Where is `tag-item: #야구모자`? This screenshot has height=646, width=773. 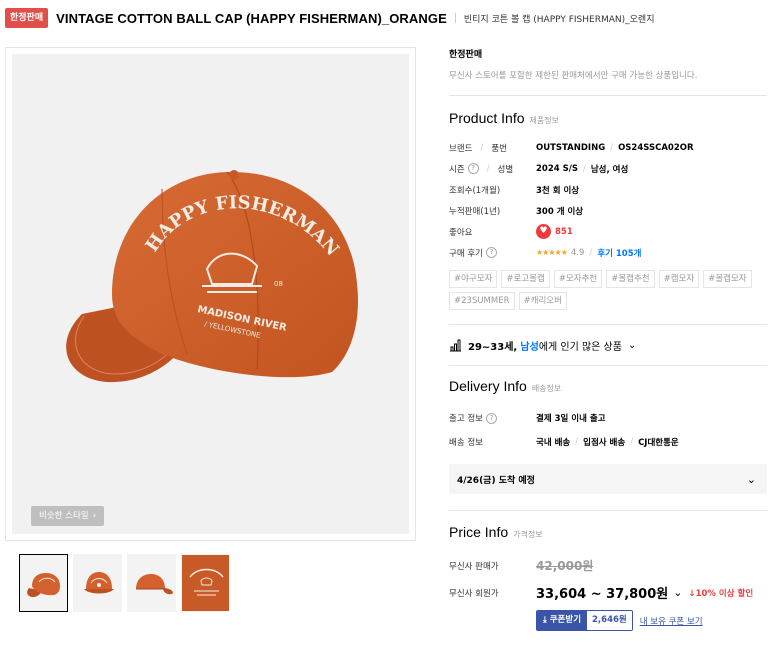
tag-item: #야구모자 is located at coordinates (473, 279).